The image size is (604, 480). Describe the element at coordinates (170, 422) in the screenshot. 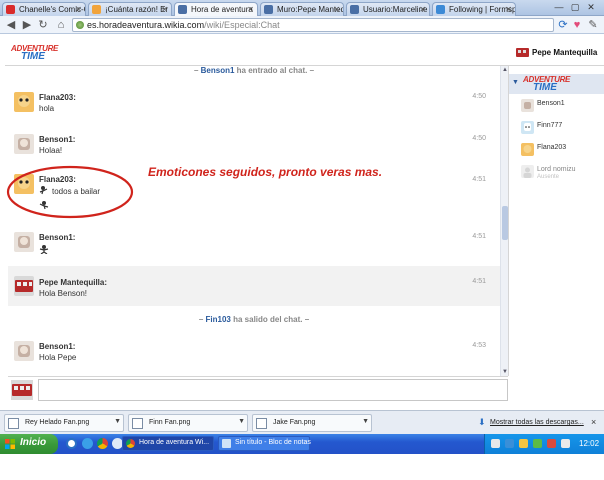

I see `download-filename: Finn Fan.png` at that location.